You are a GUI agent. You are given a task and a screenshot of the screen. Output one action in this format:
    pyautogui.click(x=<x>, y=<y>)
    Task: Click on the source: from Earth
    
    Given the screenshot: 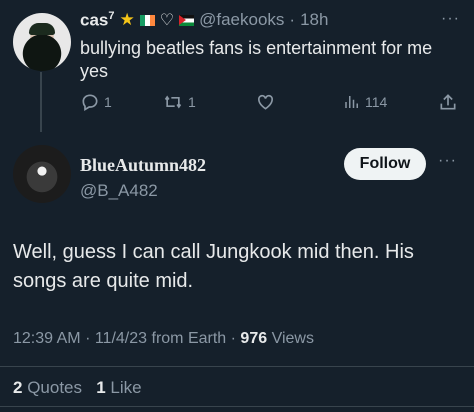 What is the action you would take?
    pyautogui.click(x=189, y=338)
    